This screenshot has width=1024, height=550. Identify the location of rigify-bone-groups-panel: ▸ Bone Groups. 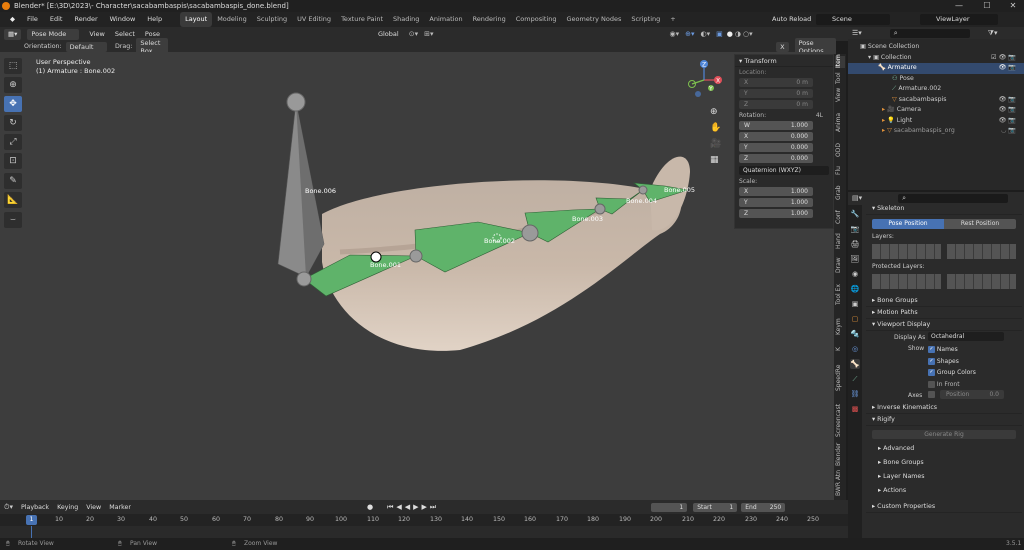
(944, 463).